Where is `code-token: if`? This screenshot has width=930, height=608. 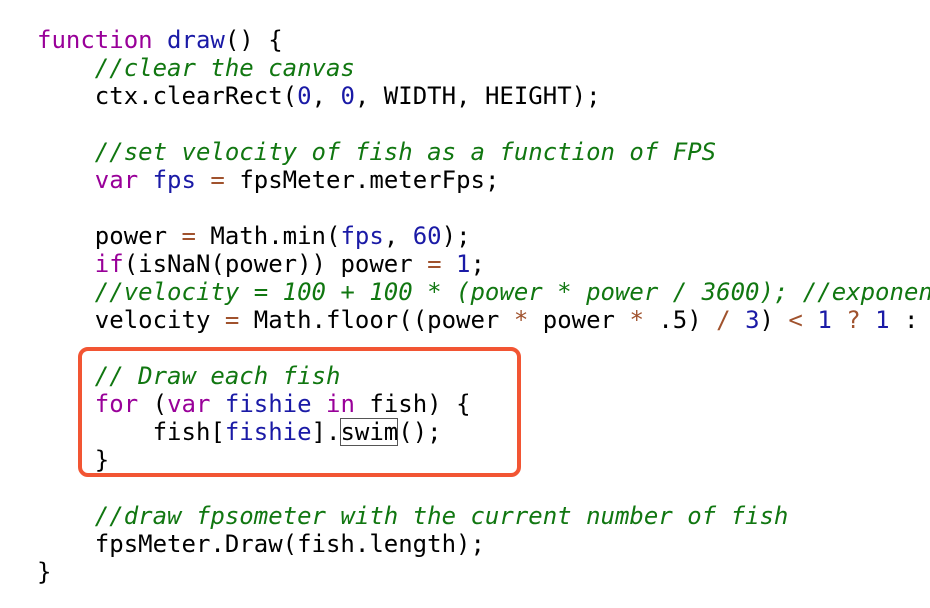
code-token: if is located at coordinates (109, 264).